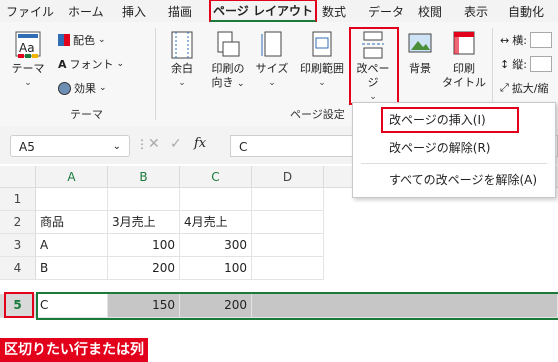  Describe the element at coordinates (322, 60) in the screenshot. I see `print-area-button: 印刷範囲 ⌄` at that location.